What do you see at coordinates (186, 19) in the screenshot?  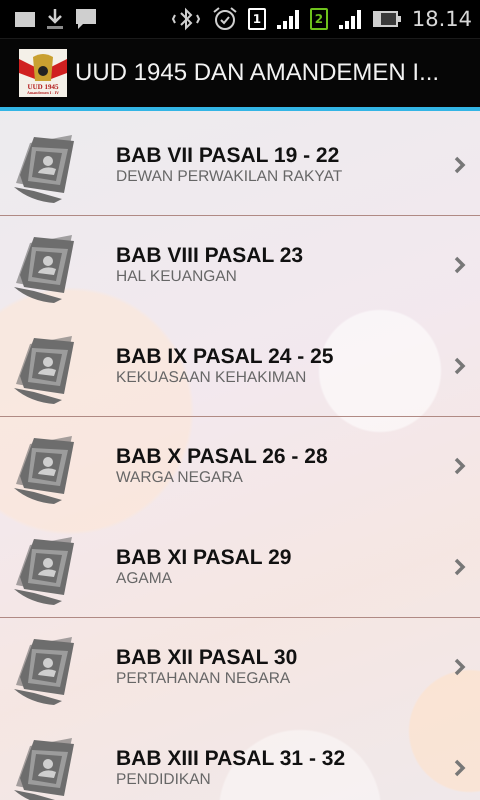 I see `bluetooth-icon` at bounding box center [186, 19].